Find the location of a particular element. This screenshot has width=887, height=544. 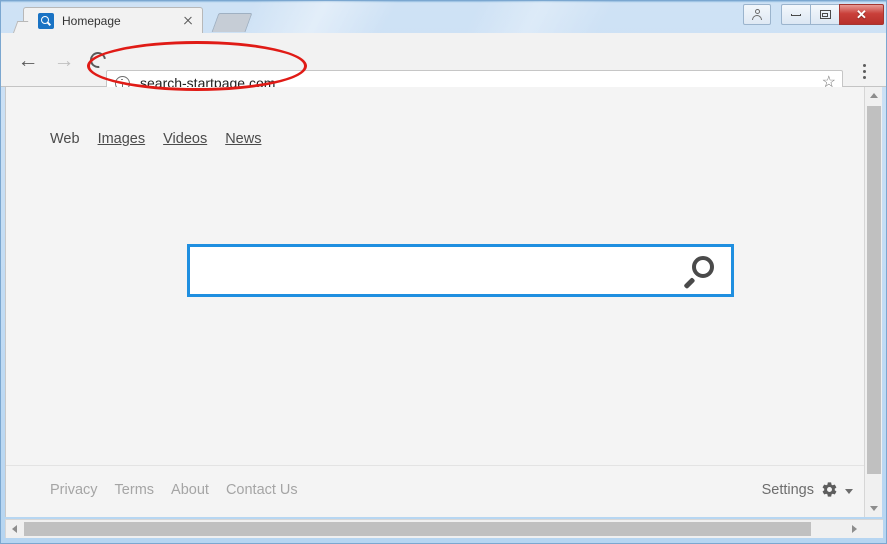

window-controls: ✕ is located at coordinates (813, 13).